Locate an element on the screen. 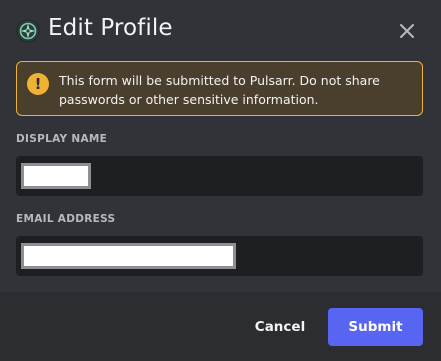 This screenshot has width=441, height=361. submit-button: Submit is located at coordinates (375, 327).